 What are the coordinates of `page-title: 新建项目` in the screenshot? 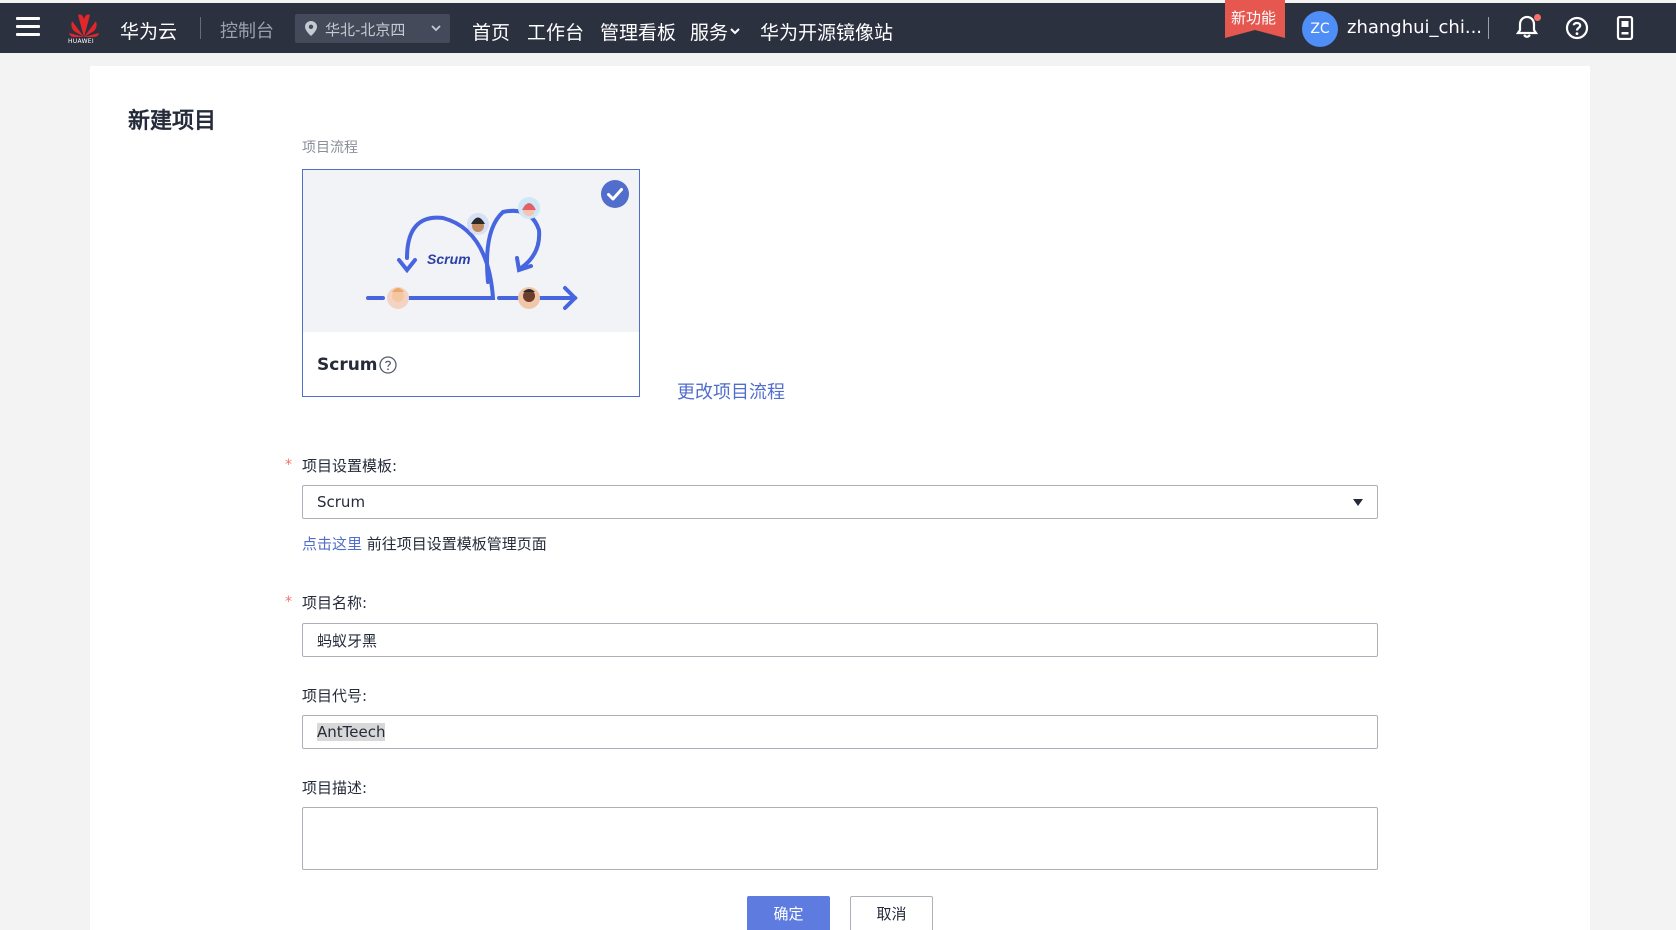 It's located at (172, 121).